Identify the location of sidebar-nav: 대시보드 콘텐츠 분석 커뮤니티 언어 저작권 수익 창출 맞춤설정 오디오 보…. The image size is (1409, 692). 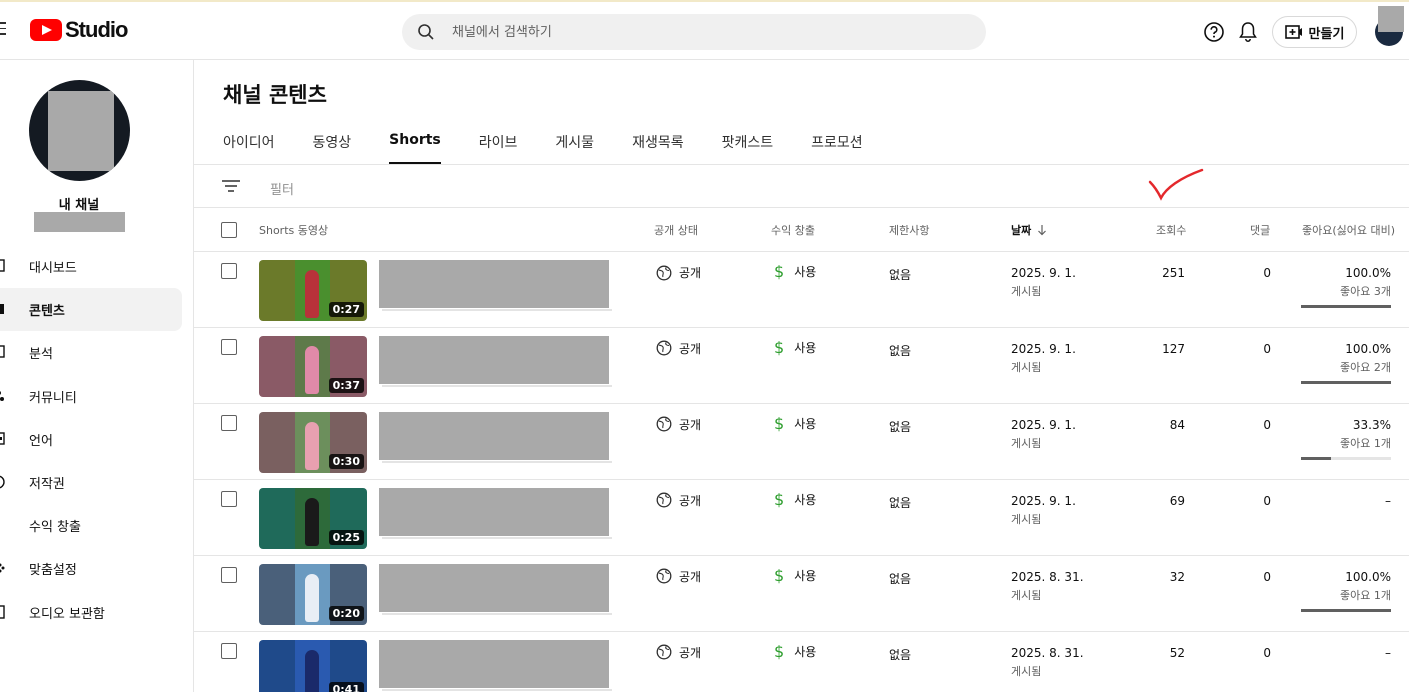
(97, 439).